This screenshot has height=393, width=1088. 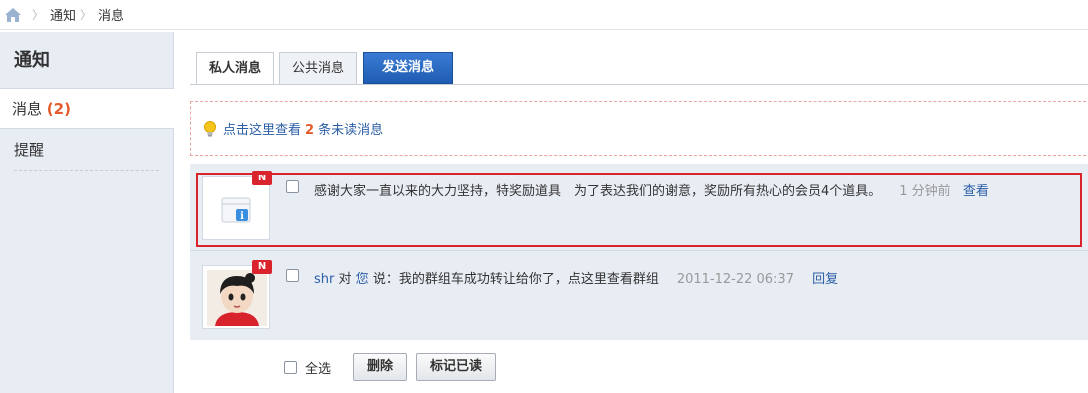 What do you see at coordinates (262, 130) in the screenshot?
I see `notice-prefix: 点击这里查看` at bounding box center [262, 130].